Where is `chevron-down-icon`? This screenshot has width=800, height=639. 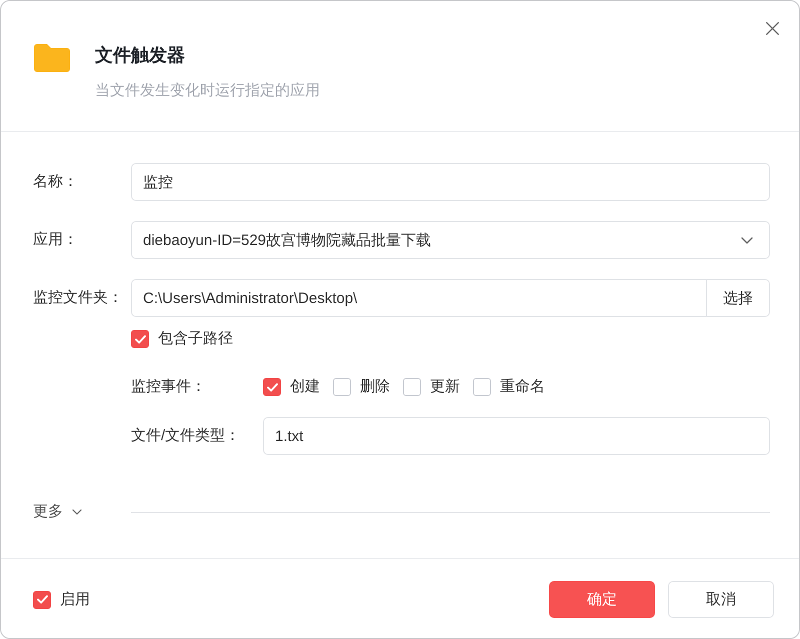 chevron-down-icon is located at coordinates (747, 240).